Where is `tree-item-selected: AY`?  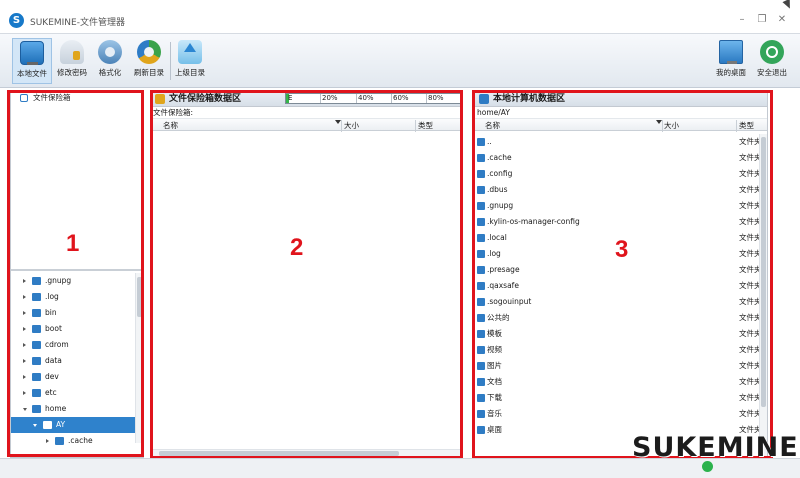
tree-item-selected: AY is located at coordinates (74, 425).